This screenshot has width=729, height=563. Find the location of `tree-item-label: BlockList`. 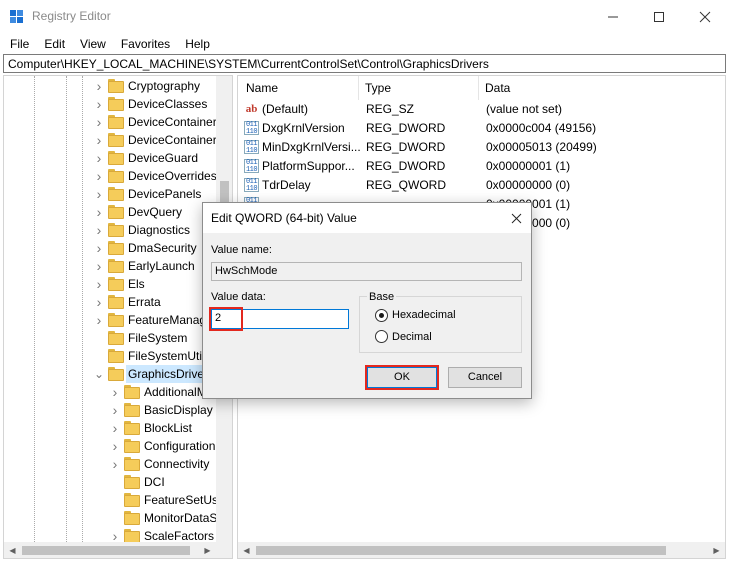

tree-item-label: BlockList is located at coordinates (168, 428).